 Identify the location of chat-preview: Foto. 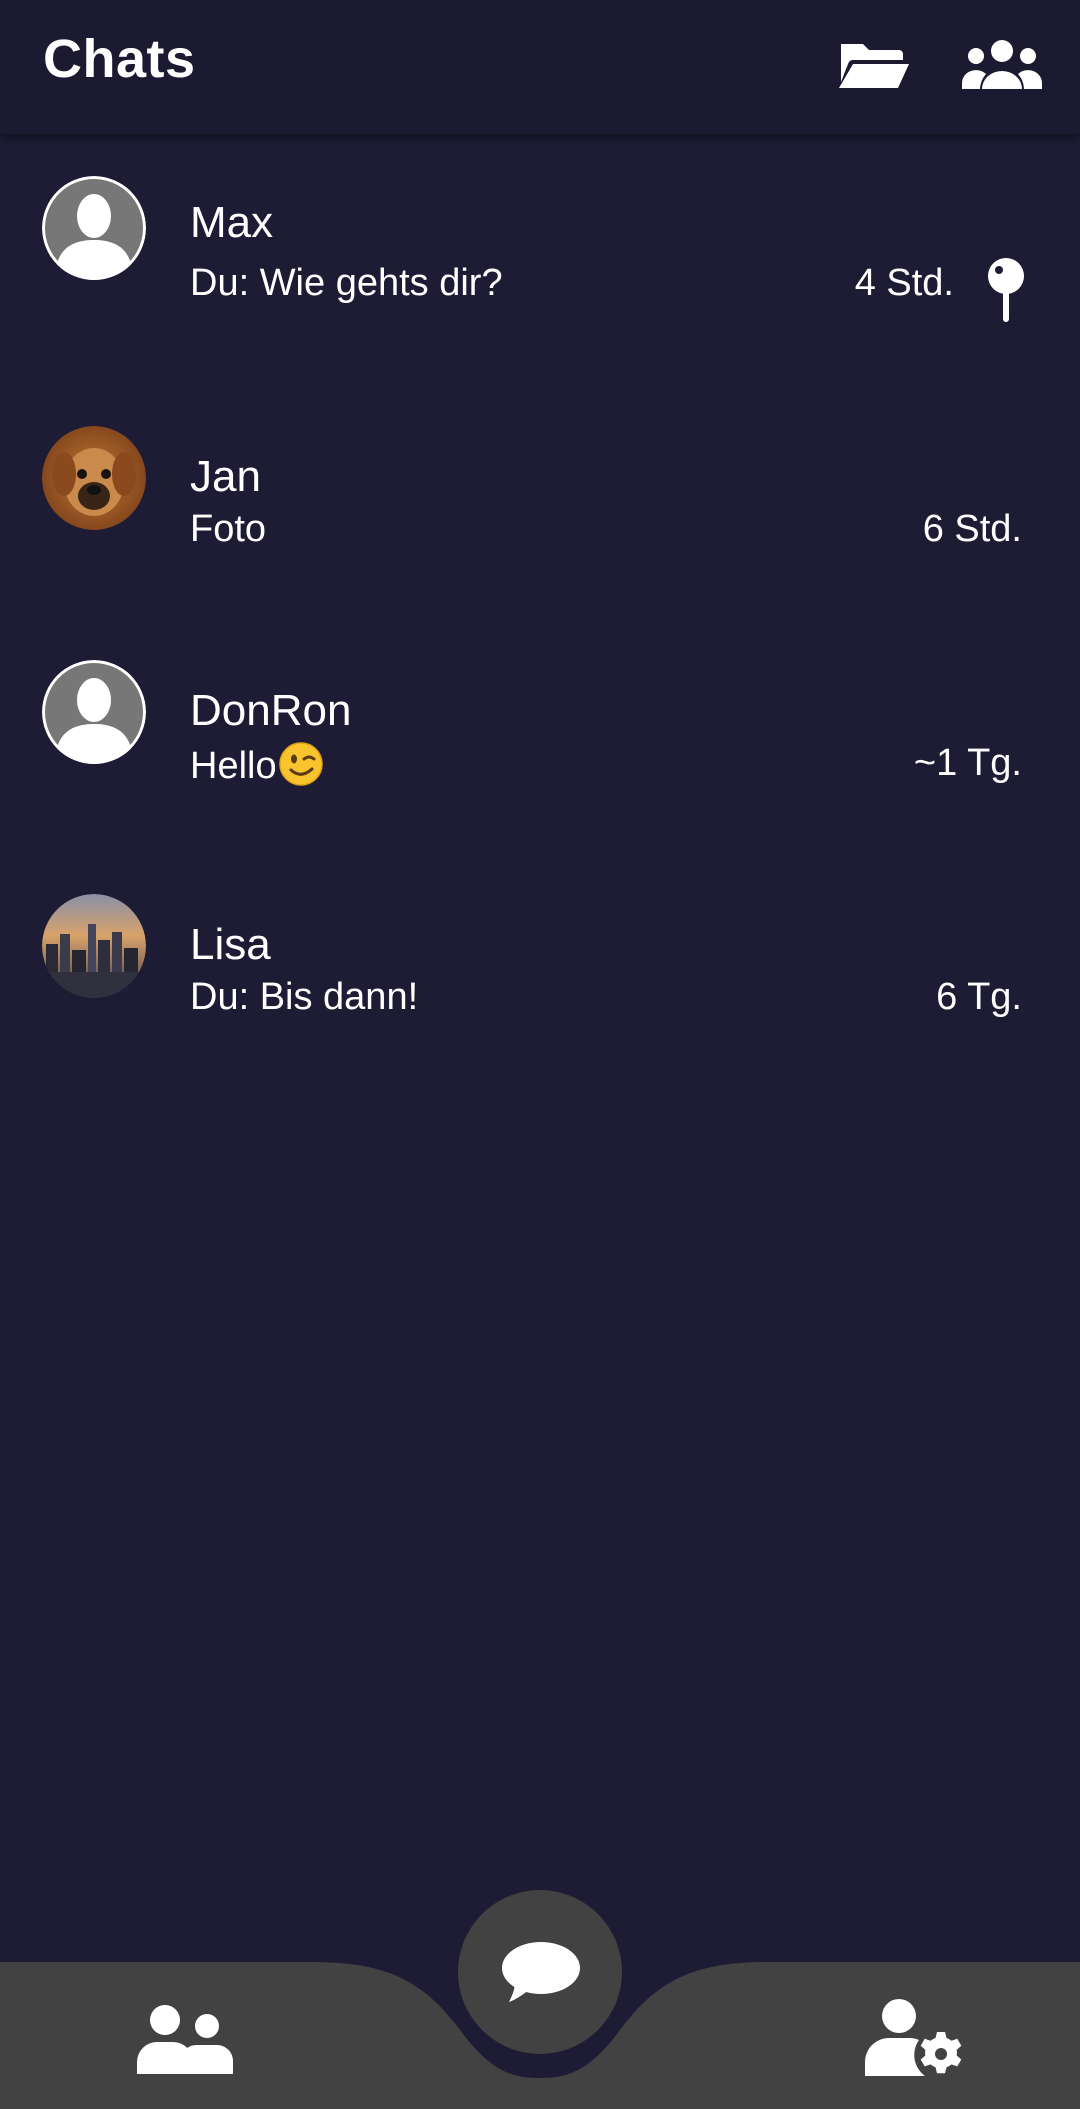
(228, 529).